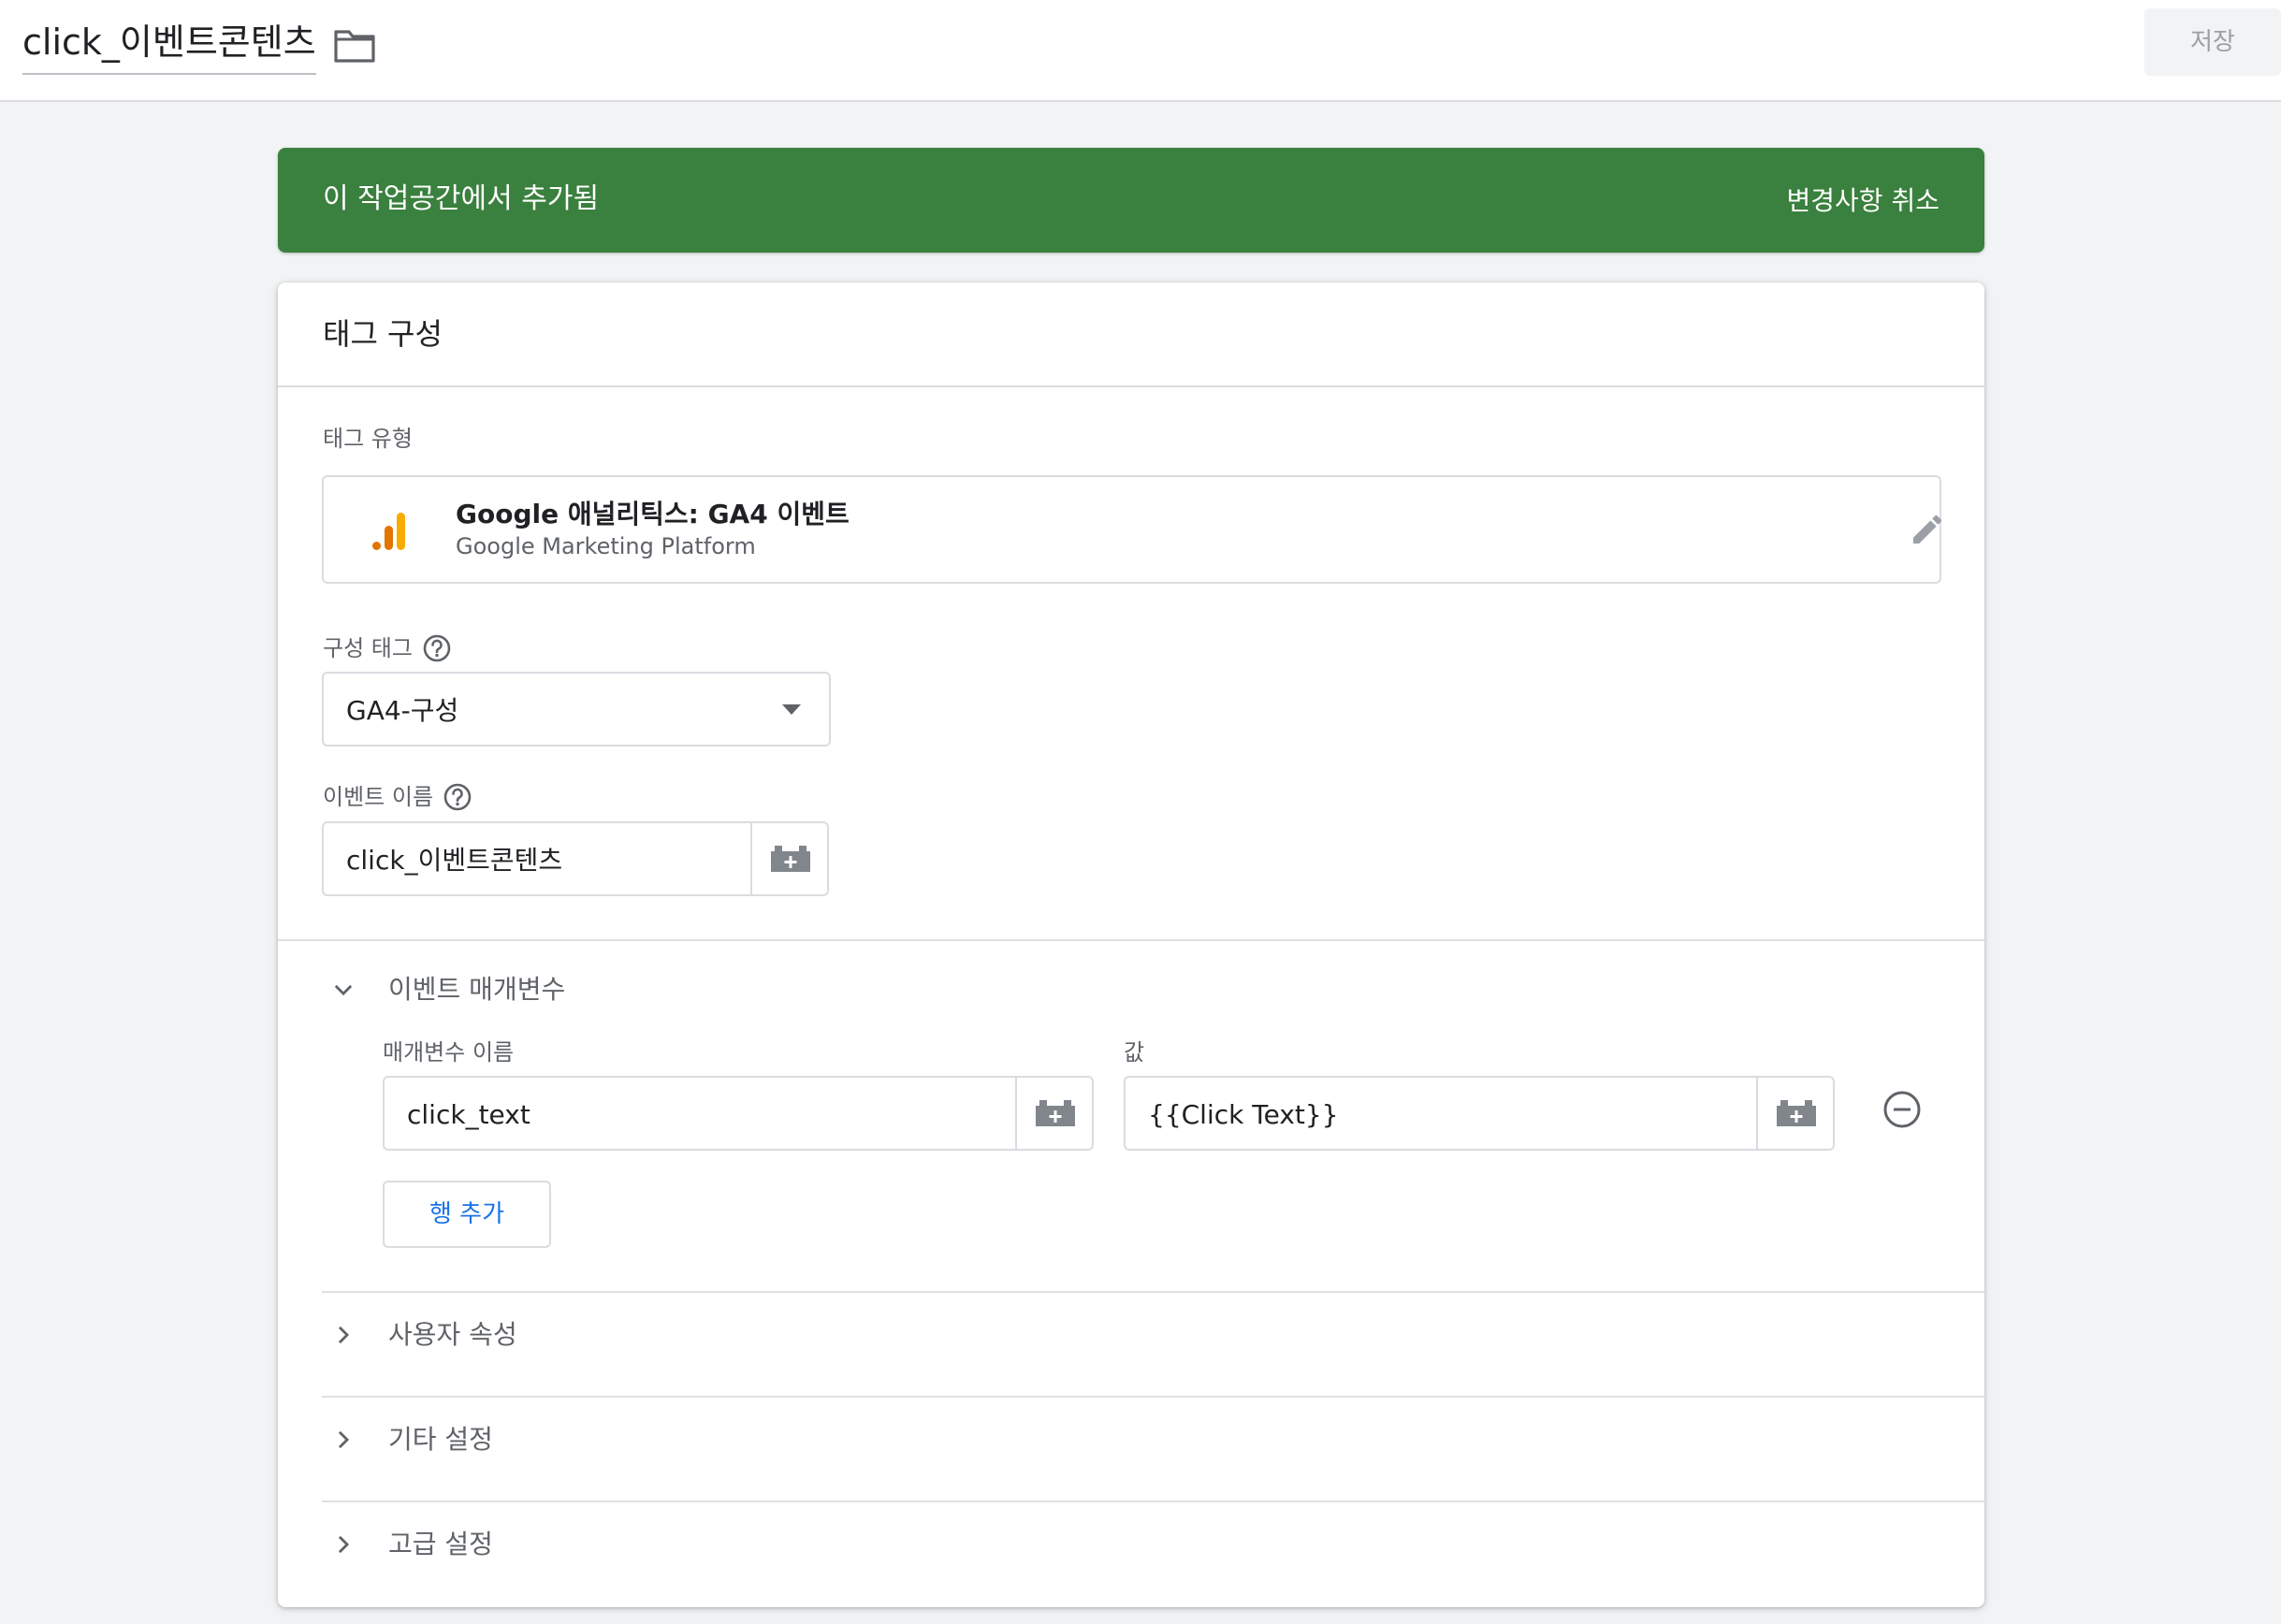 The width and height of the screenshot is (2281, 1624). Describe the element at coordinates (1134, 1052) in the screenshot. I see `param-value-header: 값` at that location.